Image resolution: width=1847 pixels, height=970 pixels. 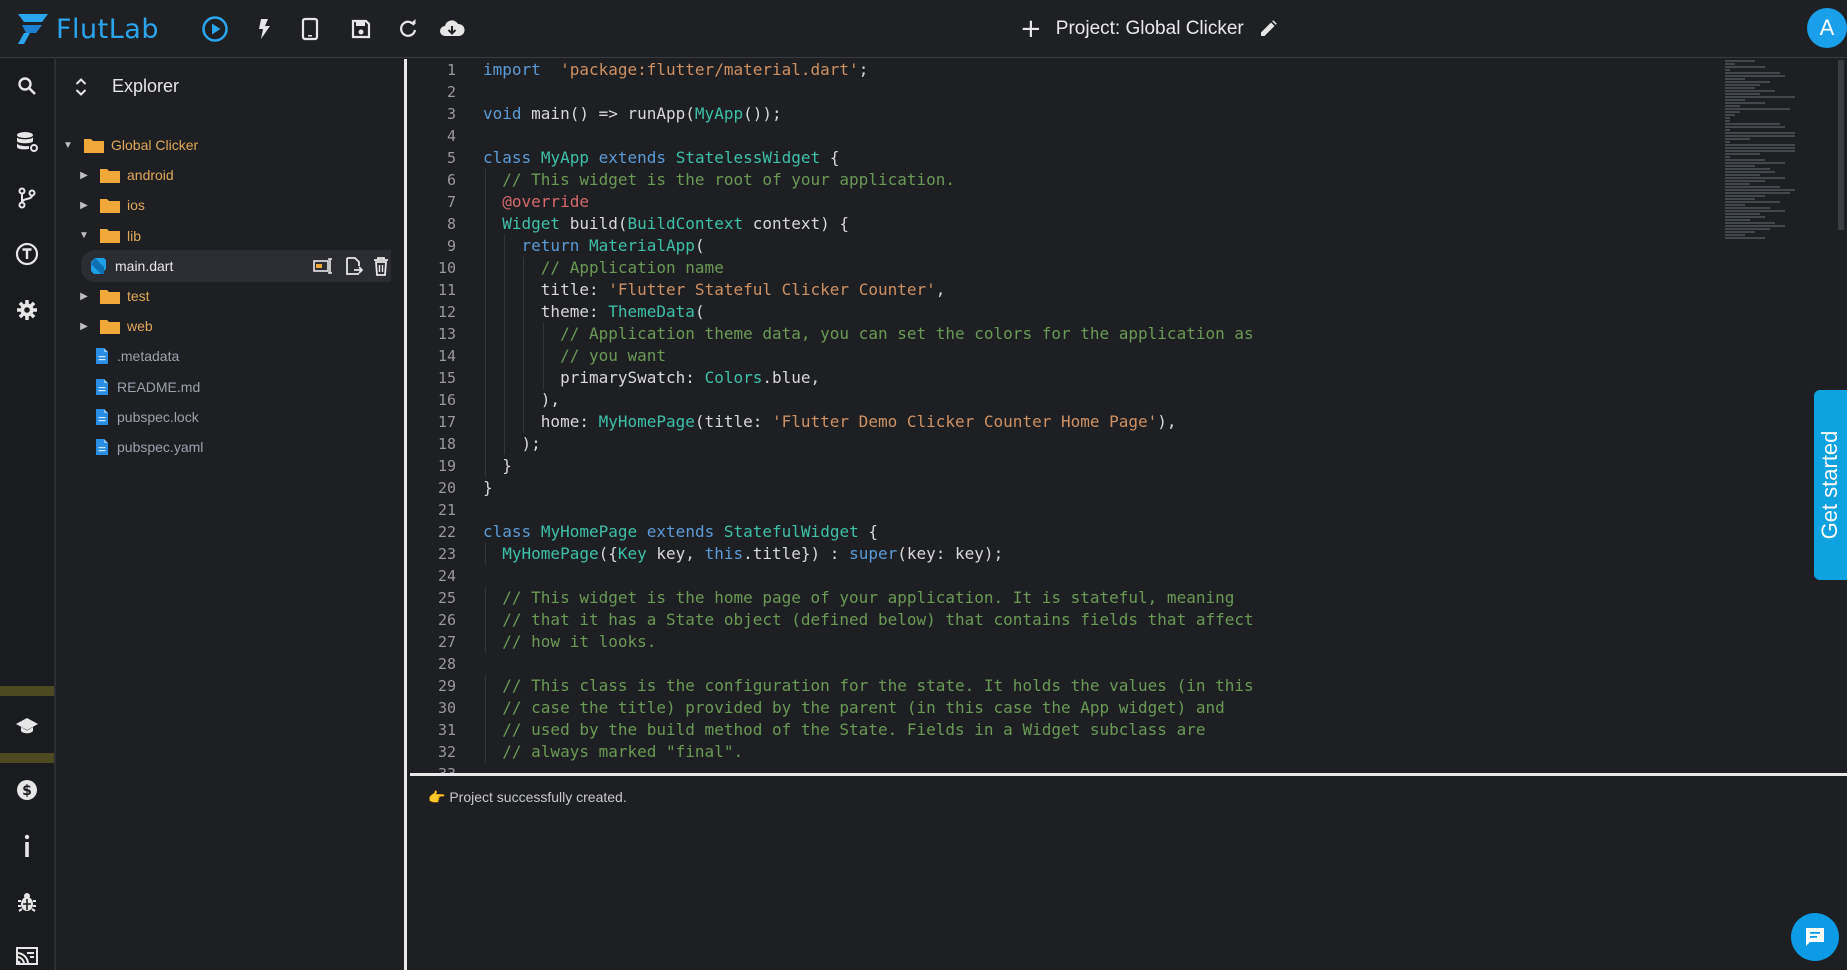 What do you see at coordinates (451, 224) in the screenshot?
I see `line-number: 8` at bounding box center [451, 224].